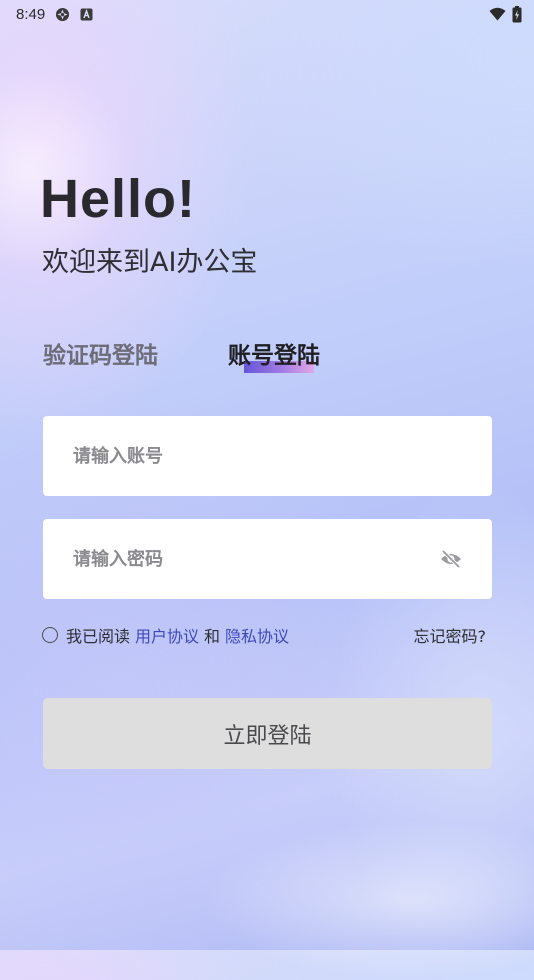  What do you see at coordinates (212, 636) in the screenshot?
I see `agreement-and: 和` at bounding box center [212, 636].